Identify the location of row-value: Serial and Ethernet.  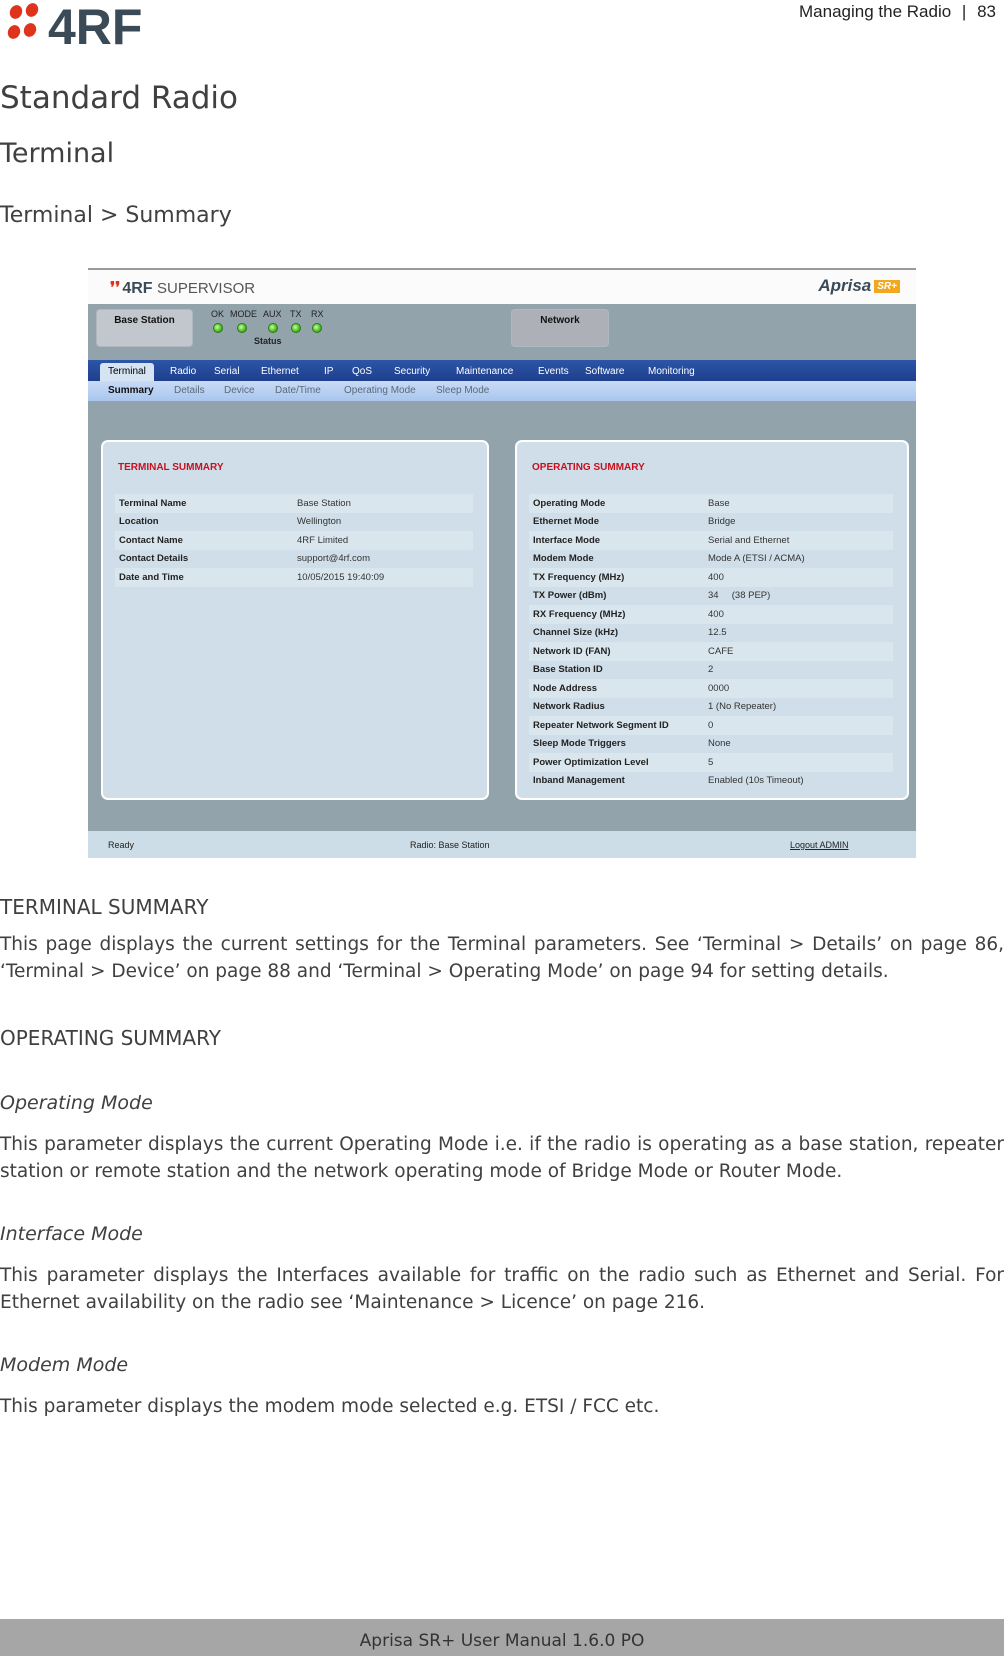
(749, 540).